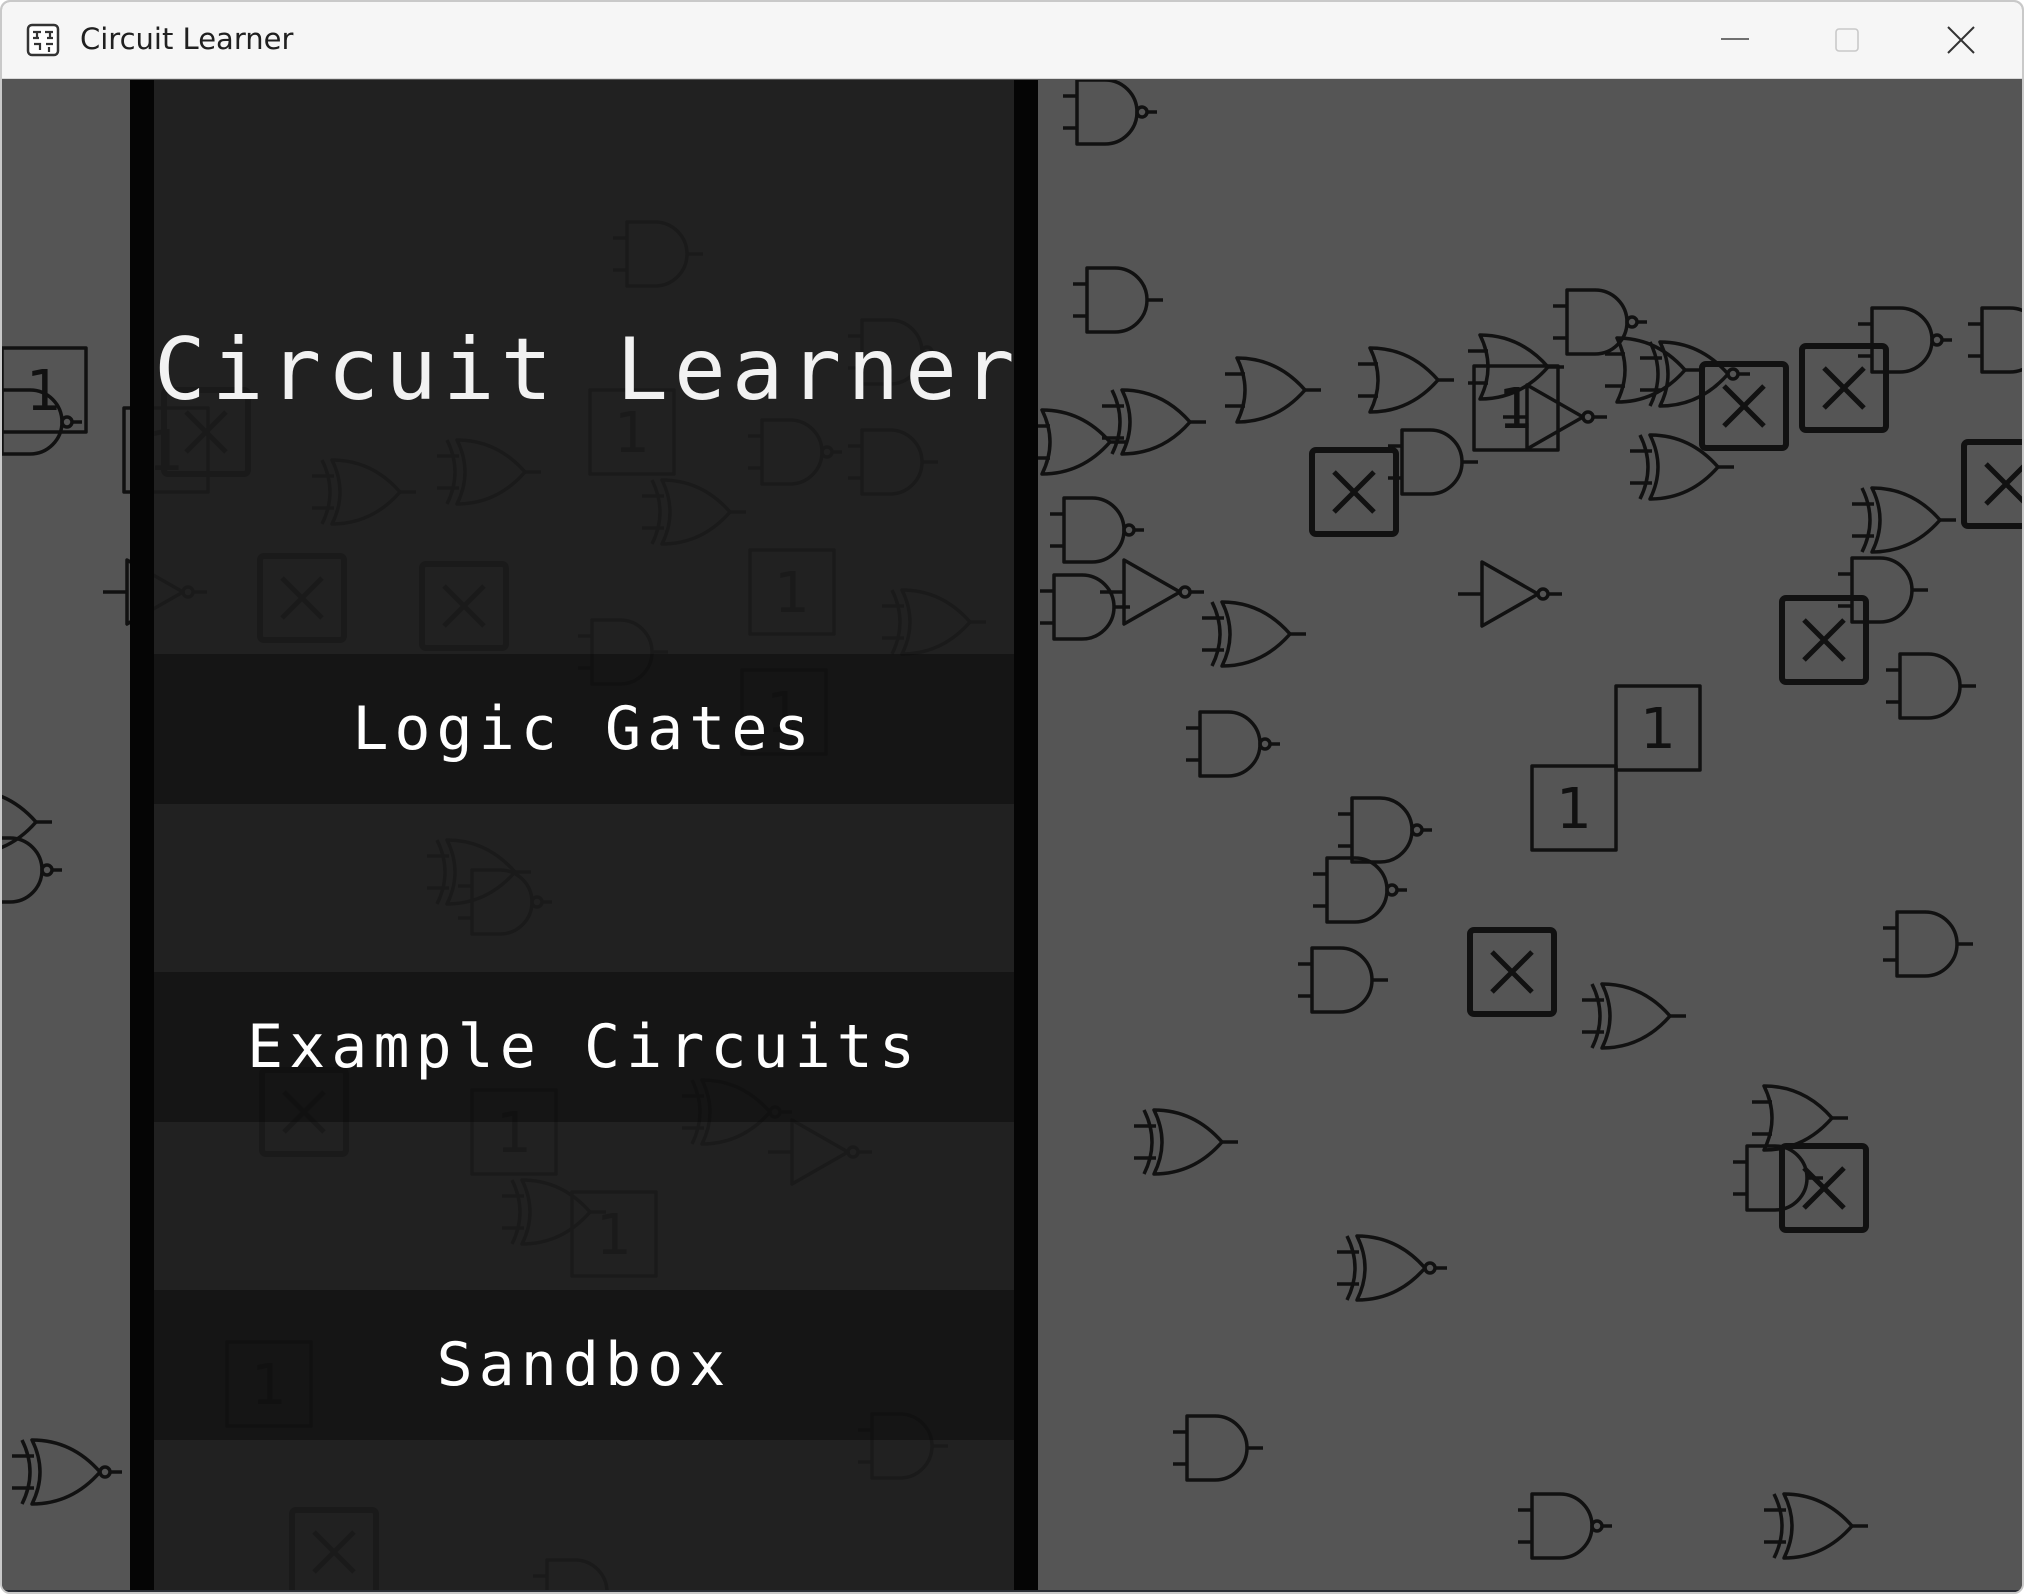 This screenshot has height=1594, width=2024. What do you see at coordinates (187, 39) in the screenshot?
I see `window-title: Circuit Learner` at bounding box center [187, 39].